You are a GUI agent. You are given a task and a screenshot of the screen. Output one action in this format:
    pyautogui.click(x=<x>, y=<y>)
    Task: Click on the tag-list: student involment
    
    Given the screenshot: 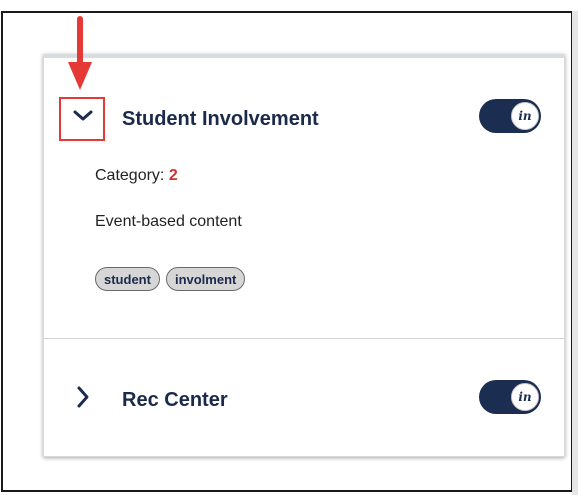 What is the action you would take?
    pyautogui.click(x=170, y=279)
    